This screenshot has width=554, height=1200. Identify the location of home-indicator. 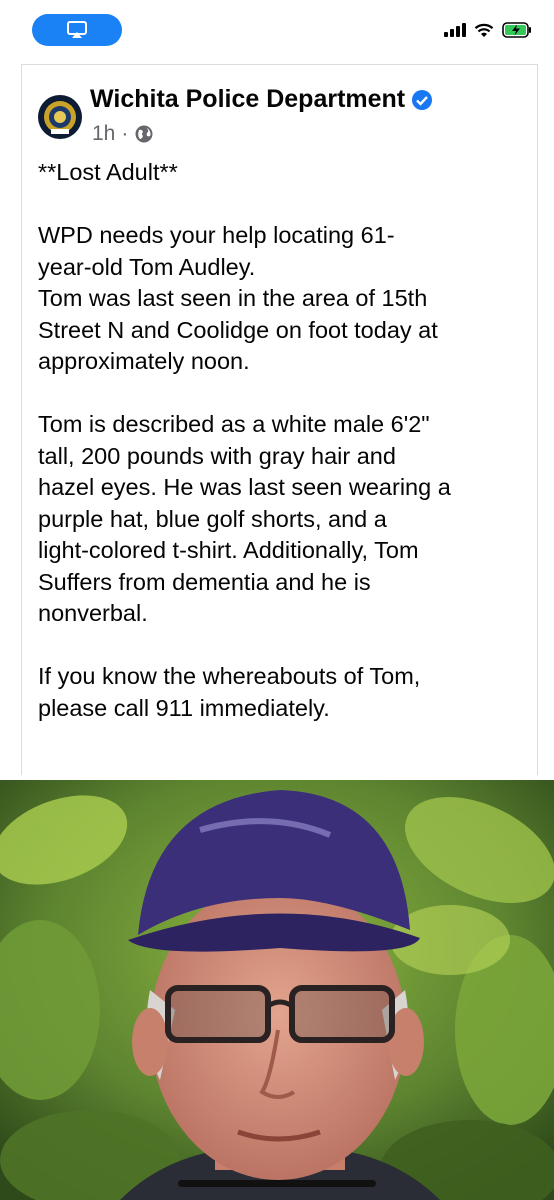
(277, 1183).